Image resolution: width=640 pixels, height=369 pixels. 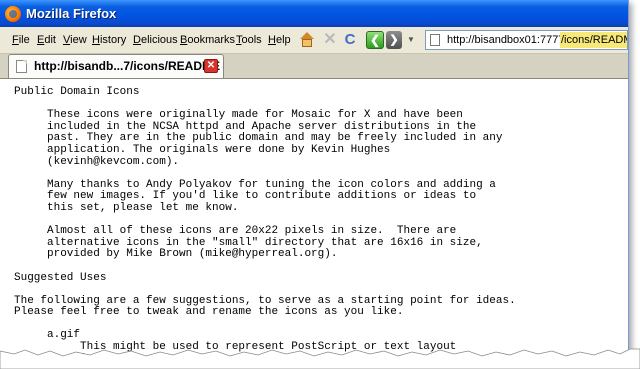 What do you see at coordinates (314, 66) in the screenshot?
I see `tab-strip: http://bisandb...7/icons/README ✕` at bounding box center [314, 66].